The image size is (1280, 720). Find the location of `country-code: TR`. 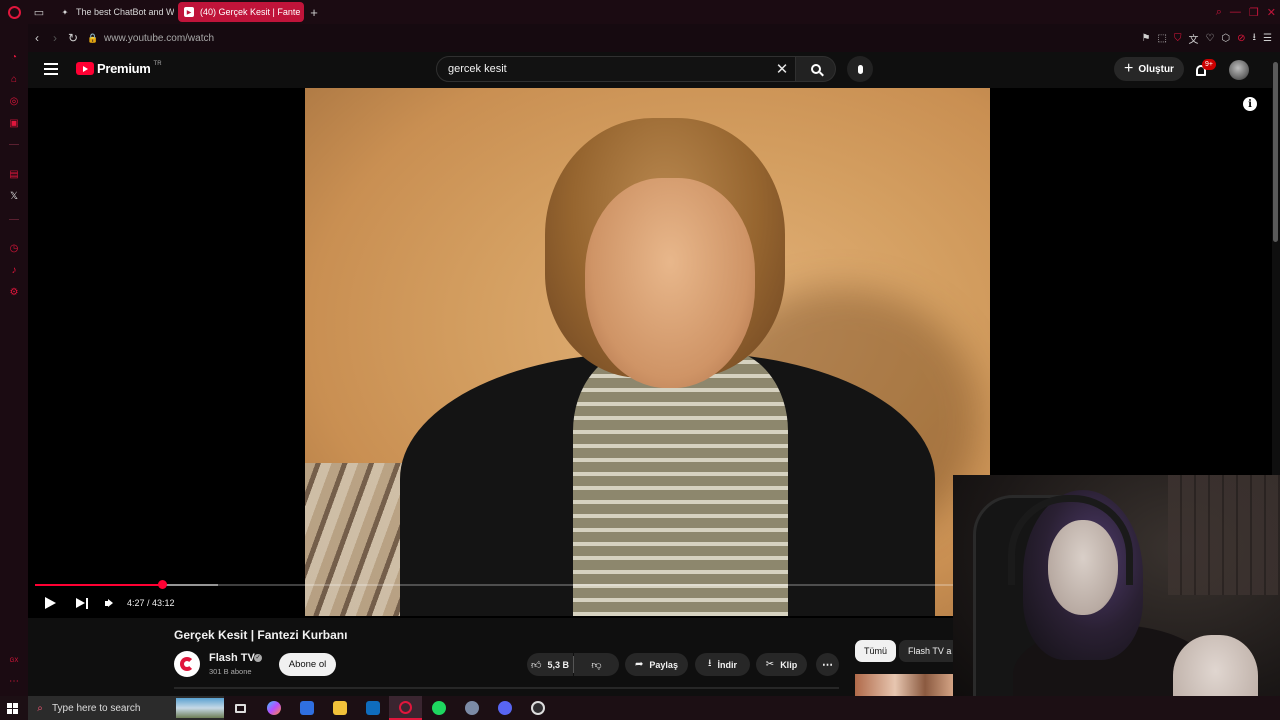

country-code: TR is located at coordinates (157, 64).